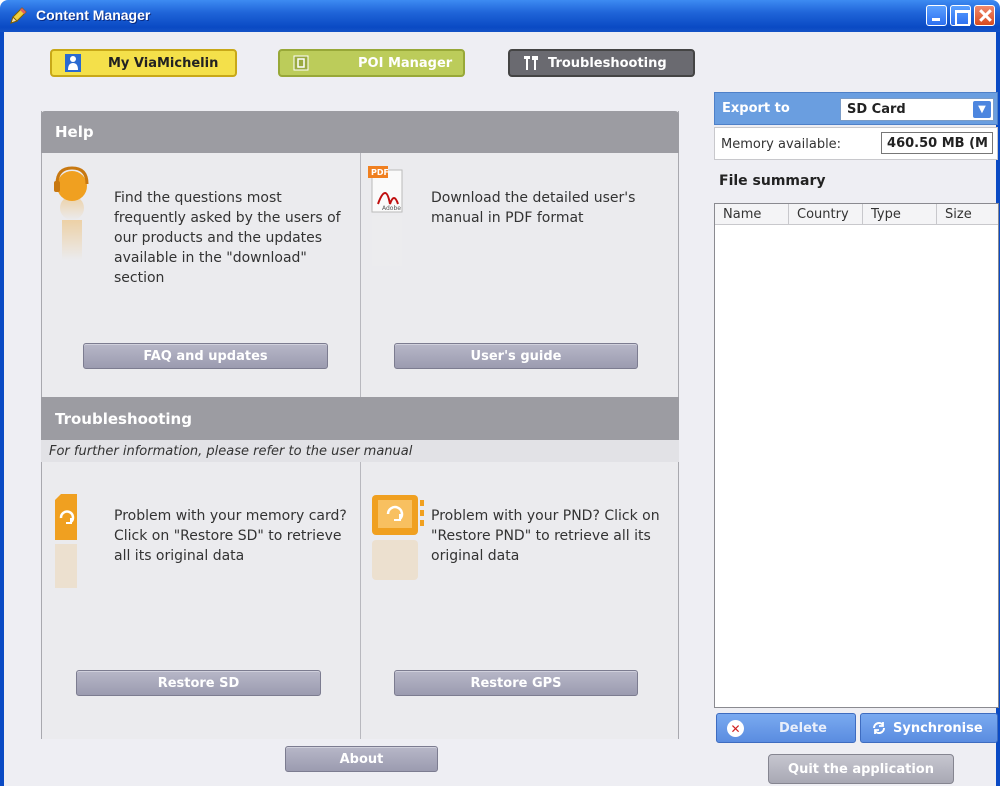  Describe the element at coordinates (967, 214) in the screenshot. I see `column-header-size: Size` at that location.